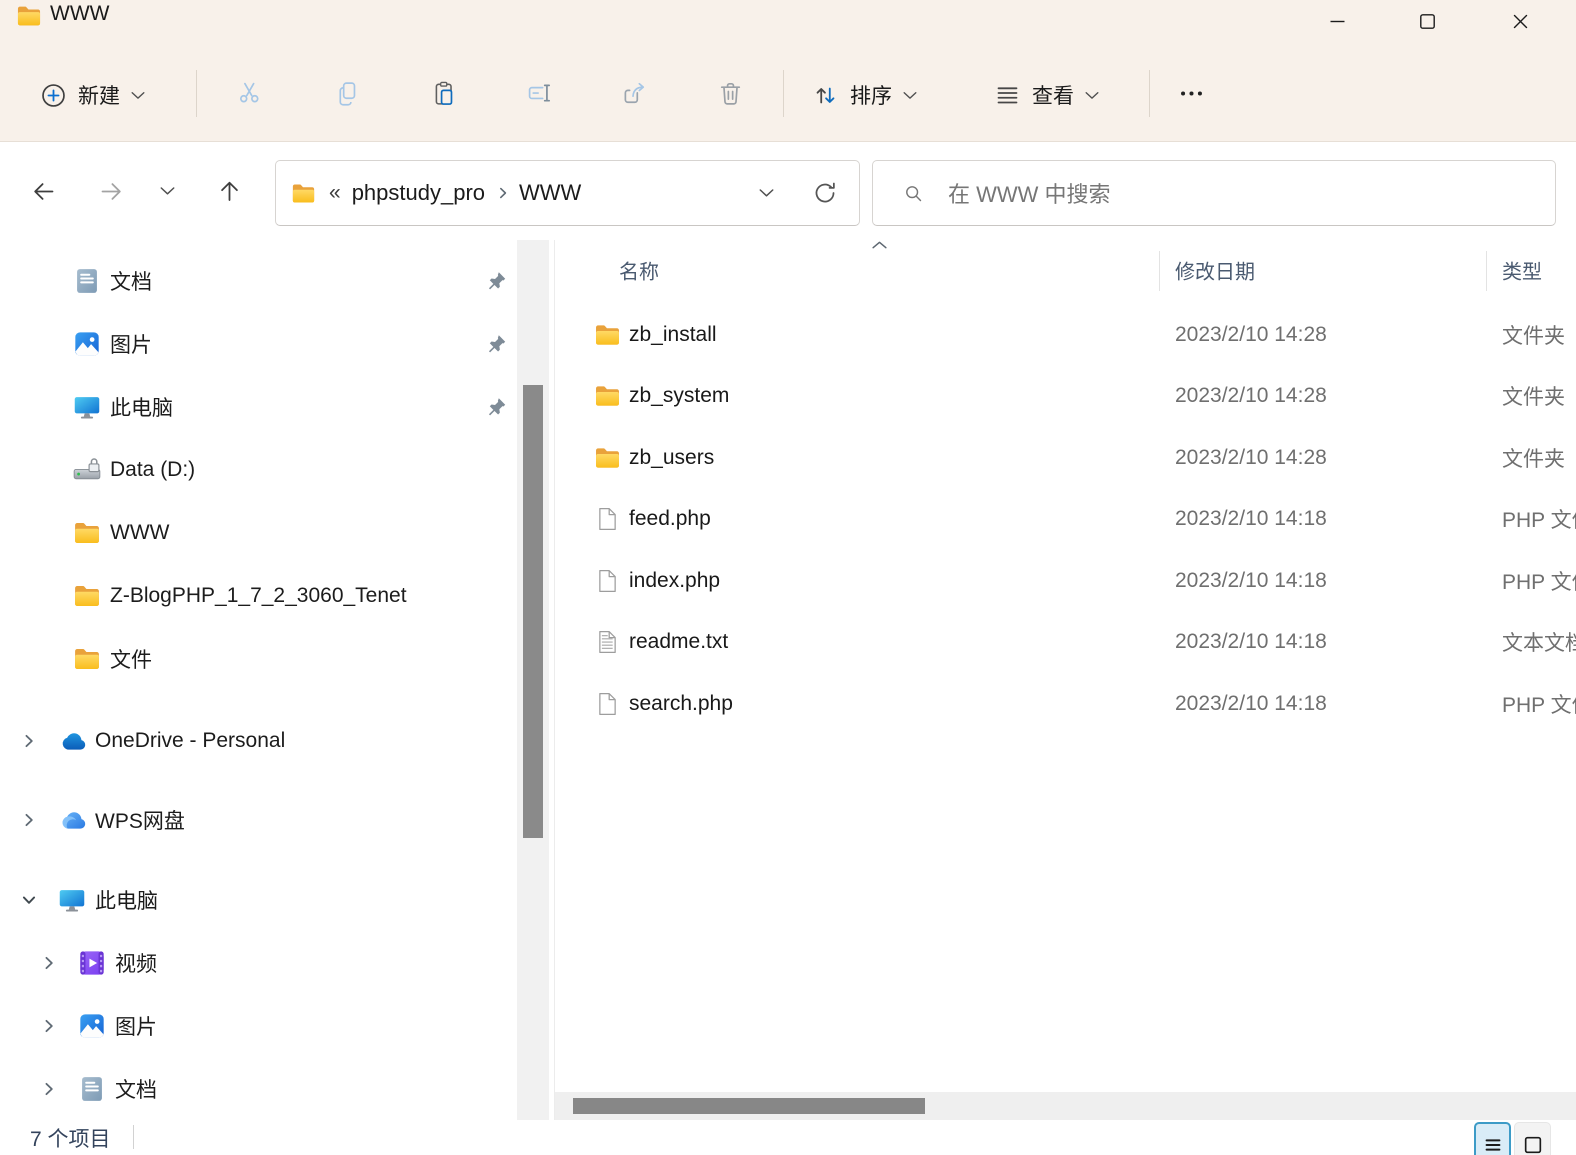  I want to click on paste-button, so click(444, 93).